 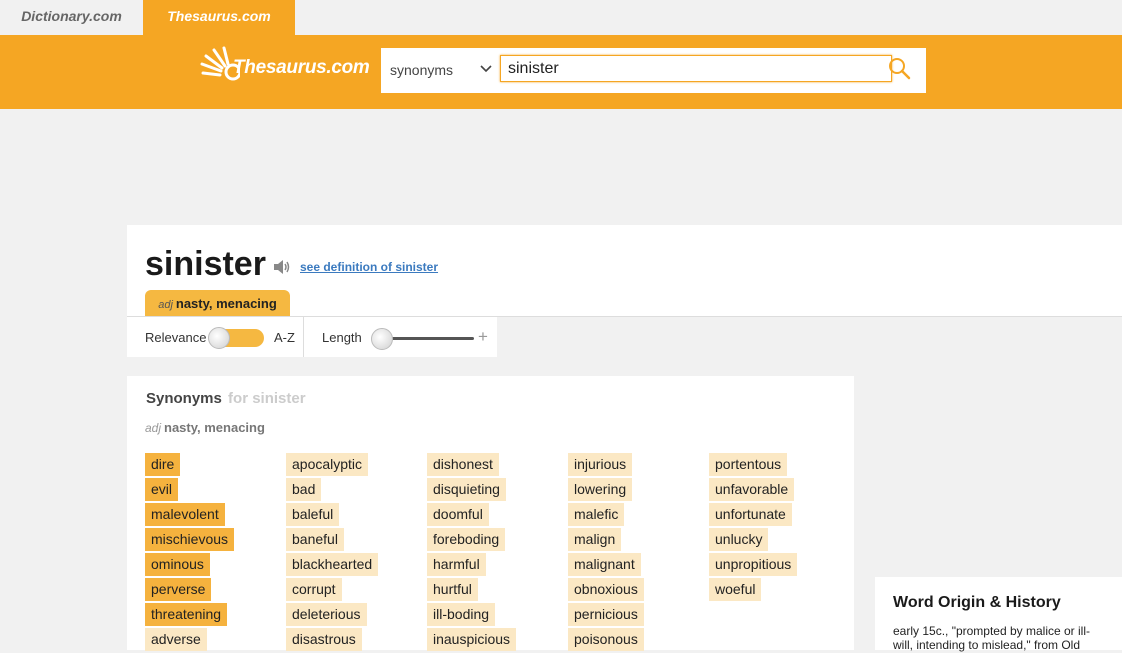 I want to click on synonym-link: malignant, so click(x=604, y=564).